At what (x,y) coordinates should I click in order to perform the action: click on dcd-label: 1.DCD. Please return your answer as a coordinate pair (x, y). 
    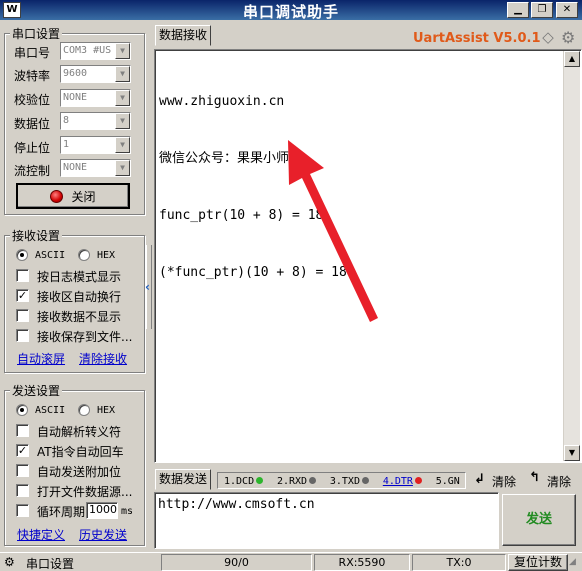
    Looking at the image, I should click on (239, 481).